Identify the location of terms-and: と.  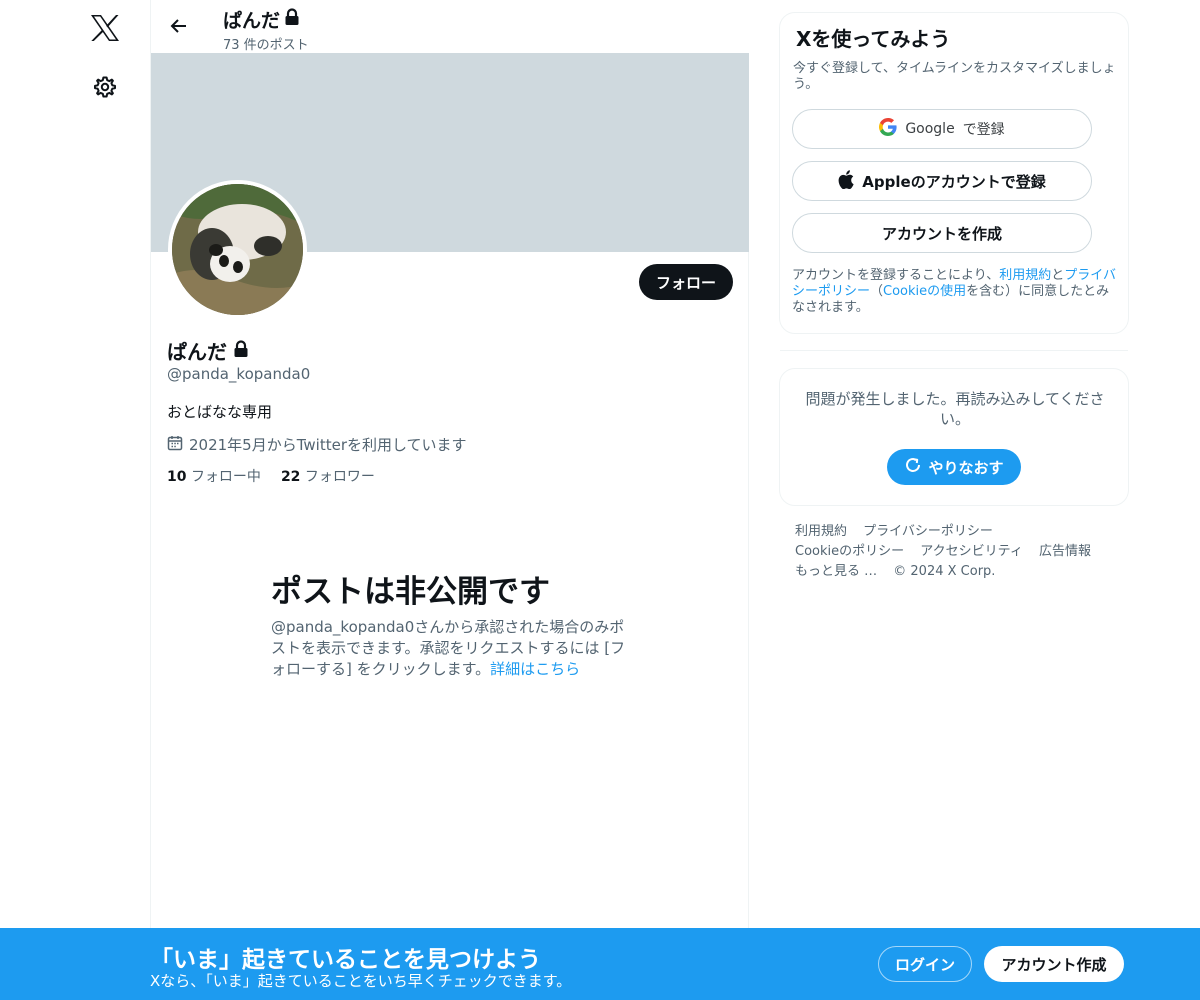
(1058, 275).